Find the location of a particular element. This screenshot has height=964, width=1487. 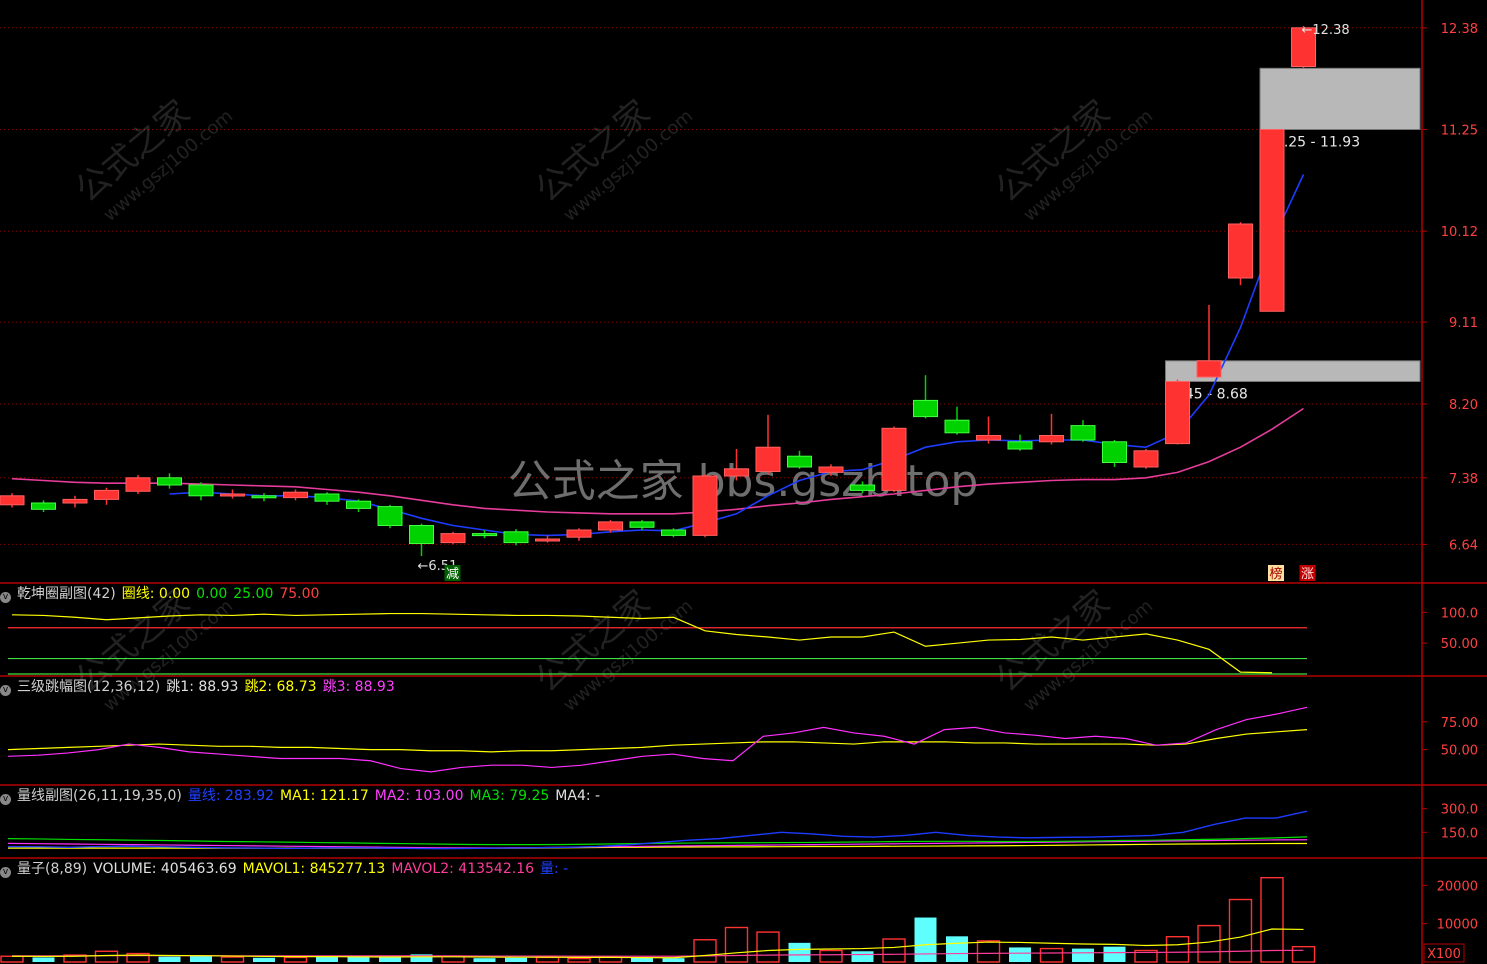

qiankun-title: 乾坤圈副图 is located at coordinates (52, 594).